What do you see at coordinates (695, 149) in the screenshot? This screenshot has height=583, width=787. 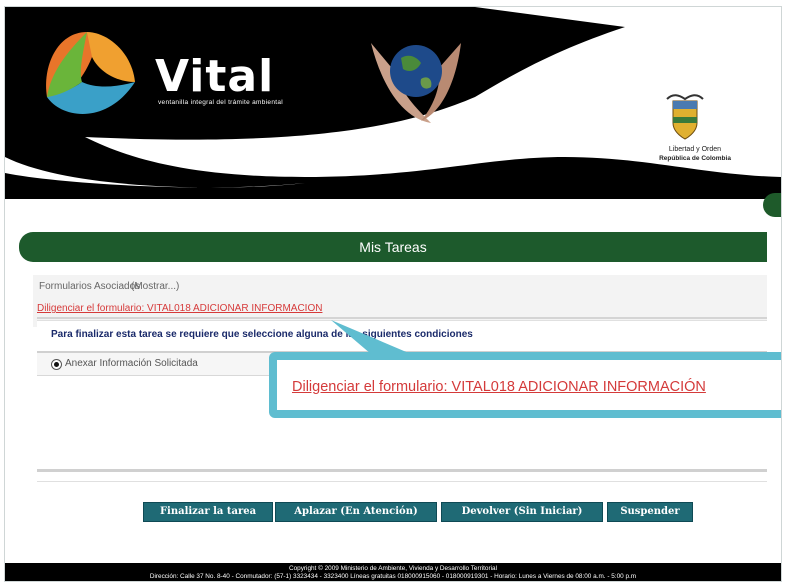 I see `motto-line1: Libertad y Orden` at bounding box center [695, 149].